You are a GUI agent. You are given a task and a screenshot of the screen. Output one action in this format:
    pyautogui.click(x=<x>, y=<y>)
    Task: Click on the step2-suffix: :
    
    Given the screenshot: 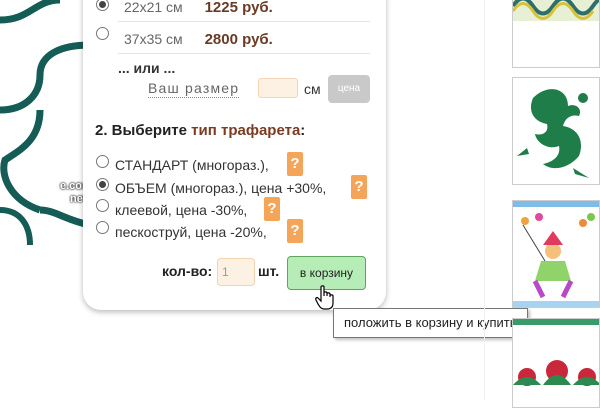 What is the action you would take?
    pyautogui.click(x=303, y=130)
    